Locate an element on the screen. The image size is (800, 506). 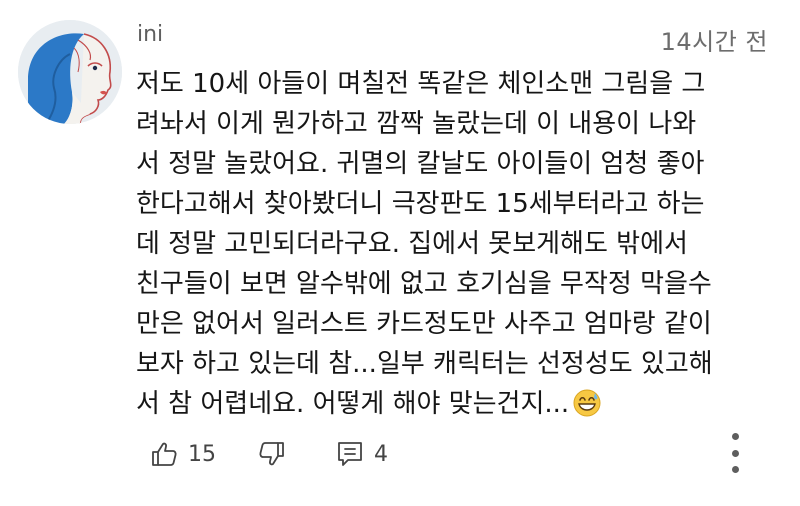
comment-timestamp: 14시간 전 is located at coordinates (714, 42).